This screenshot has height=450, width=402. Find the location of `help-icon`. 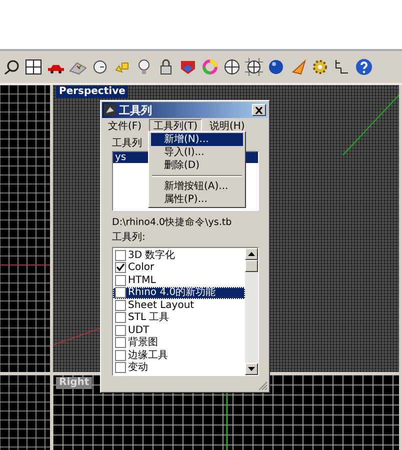

help-icon is located at coordinates (364, 67).